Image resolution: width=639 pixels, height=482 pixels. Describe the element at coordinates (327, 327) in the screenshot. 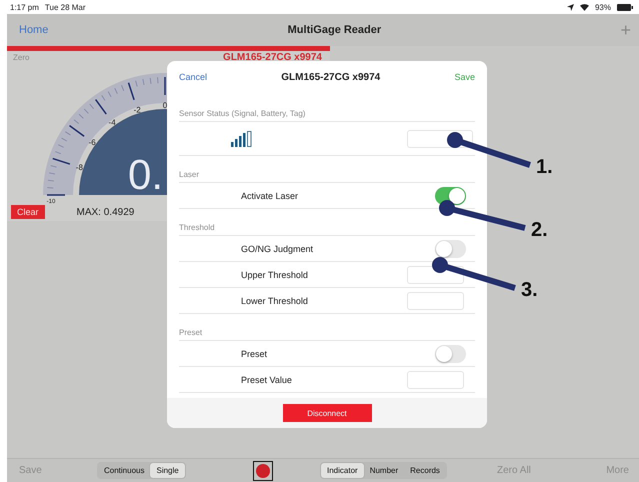

I see `section-header: Preset` at that location.